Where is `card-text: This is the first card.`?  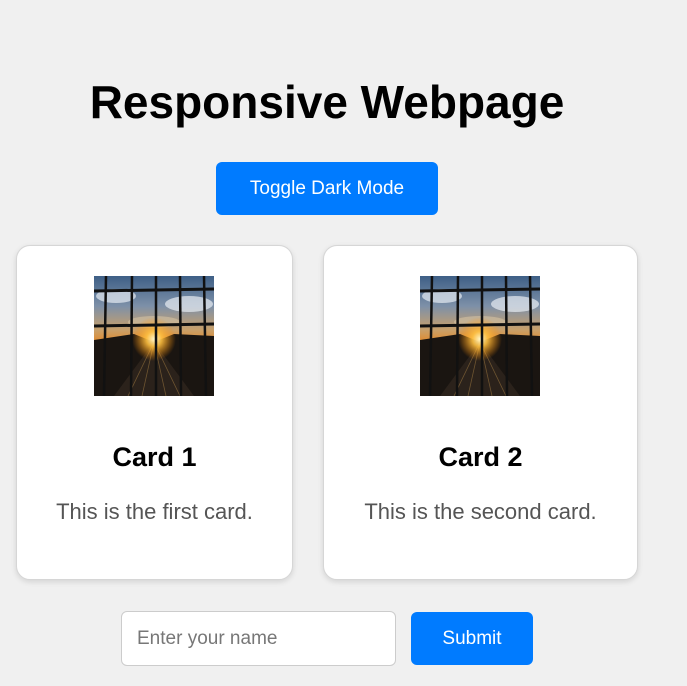
card-text: This is the first card. is located at coordinates (154, 511).